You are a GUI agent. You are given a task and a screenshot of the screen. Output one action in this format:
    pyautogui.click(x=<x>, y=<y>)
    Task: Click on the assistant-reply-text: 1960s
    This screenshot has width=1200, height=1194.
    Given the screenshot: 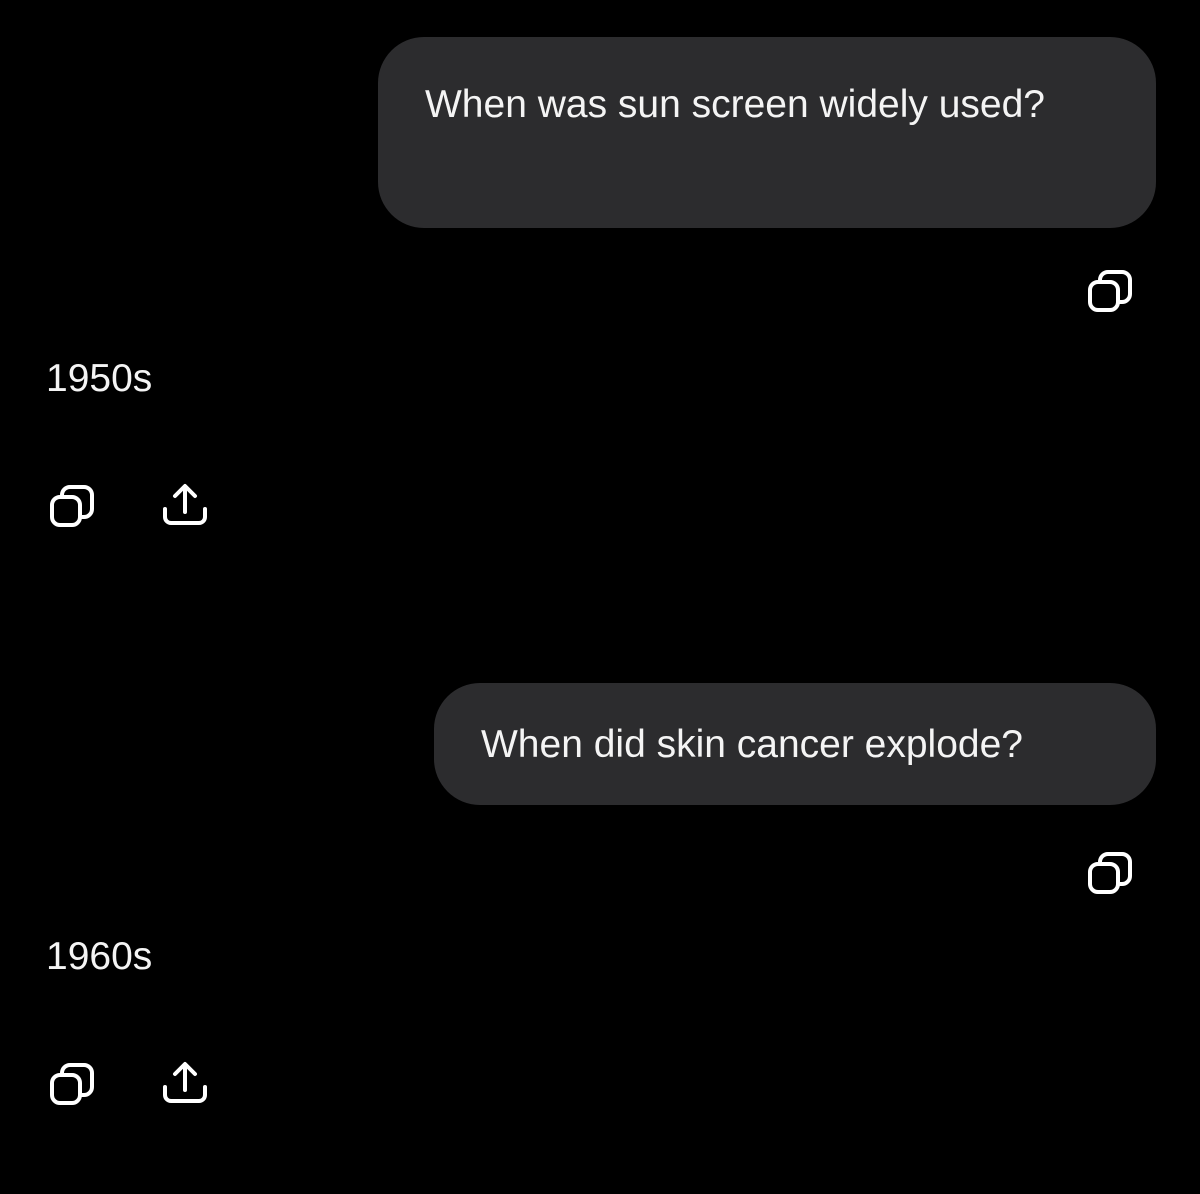 What is the action you would take?
    pyautogui.click(x=99, y=956)
    